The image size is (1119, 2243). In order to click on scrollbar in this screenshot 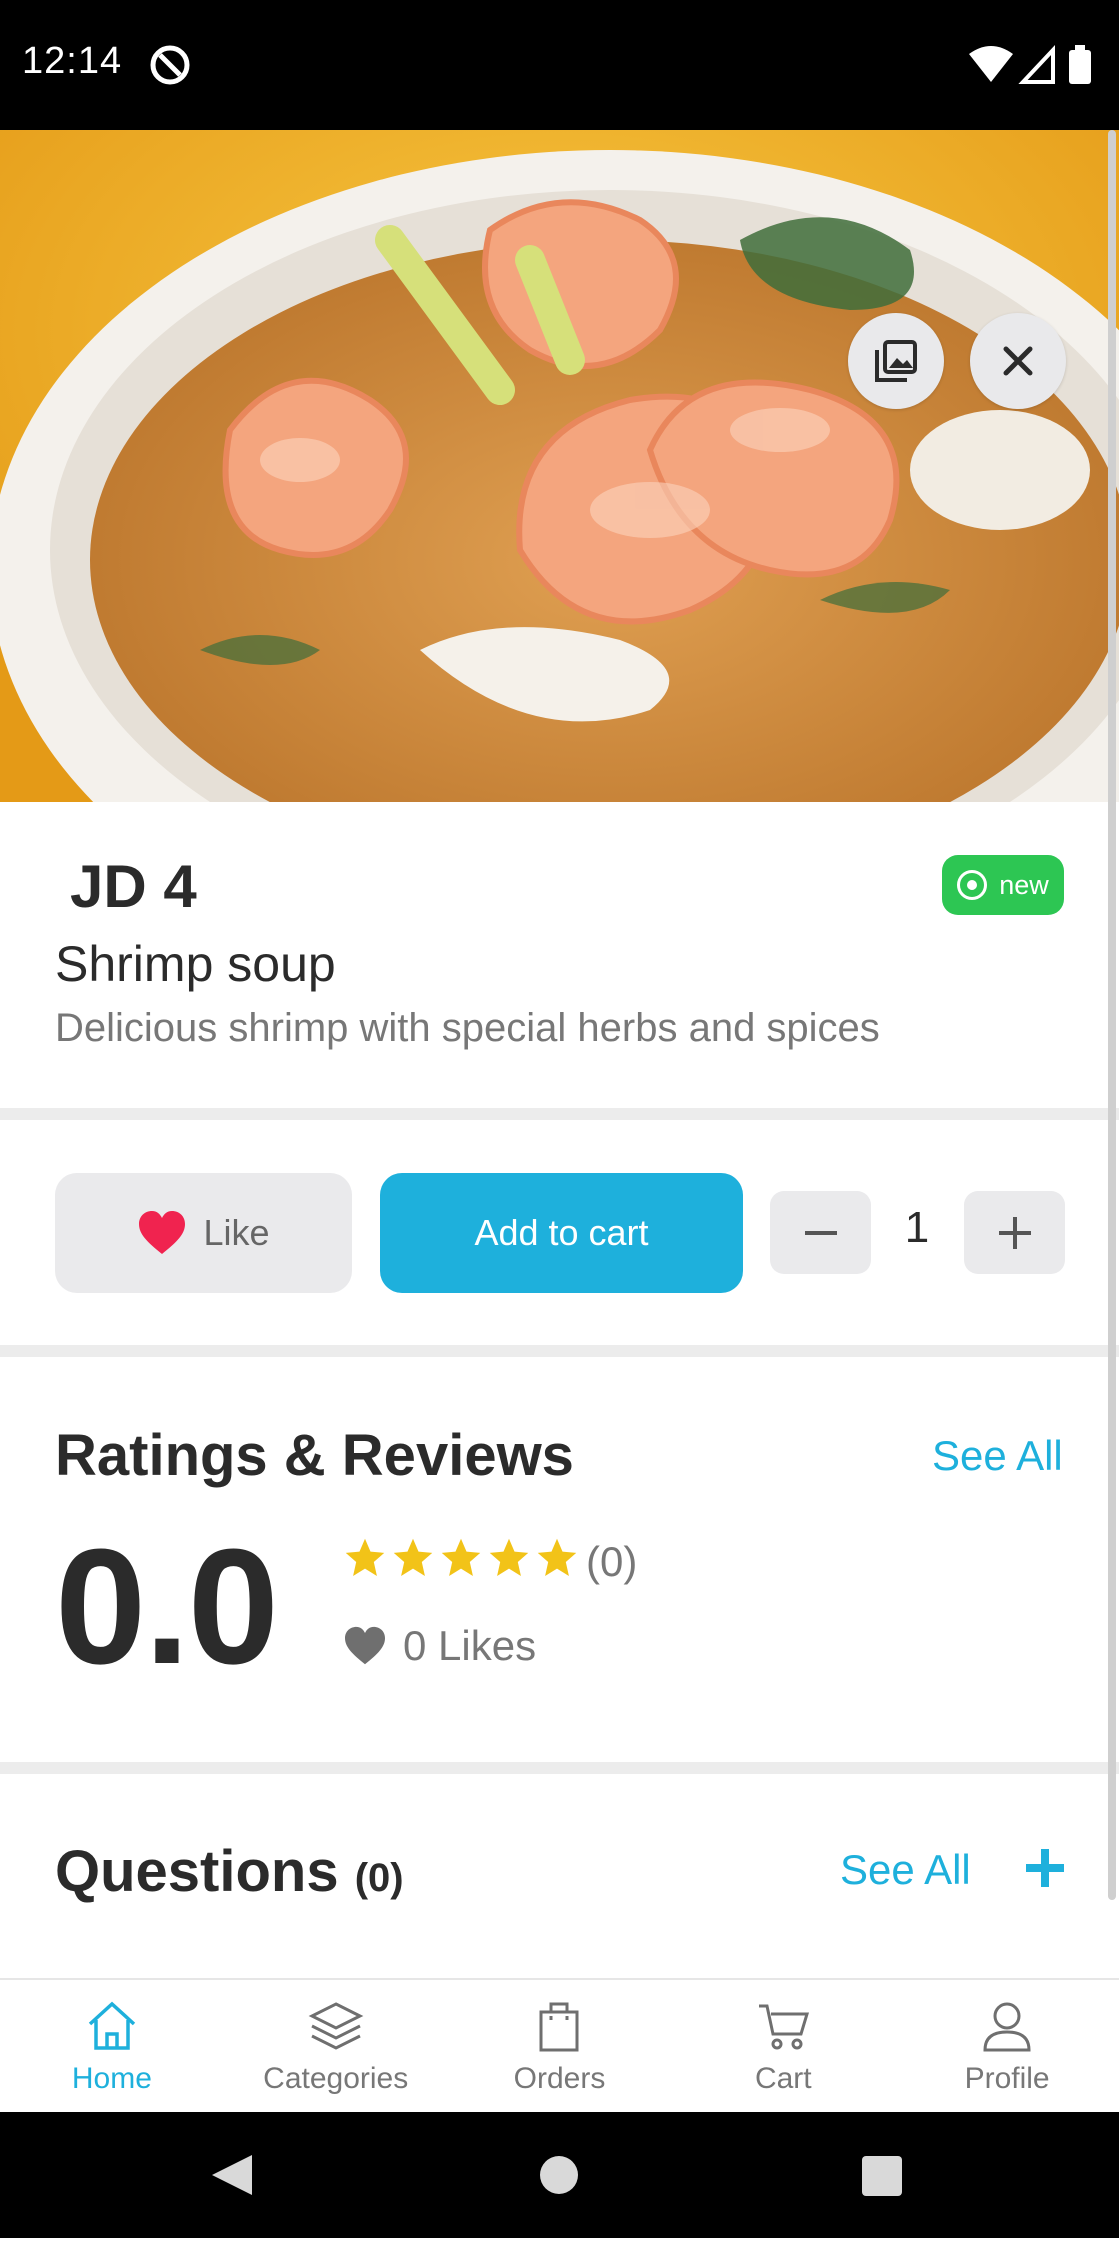, I will do `click(1112, 1015)`.